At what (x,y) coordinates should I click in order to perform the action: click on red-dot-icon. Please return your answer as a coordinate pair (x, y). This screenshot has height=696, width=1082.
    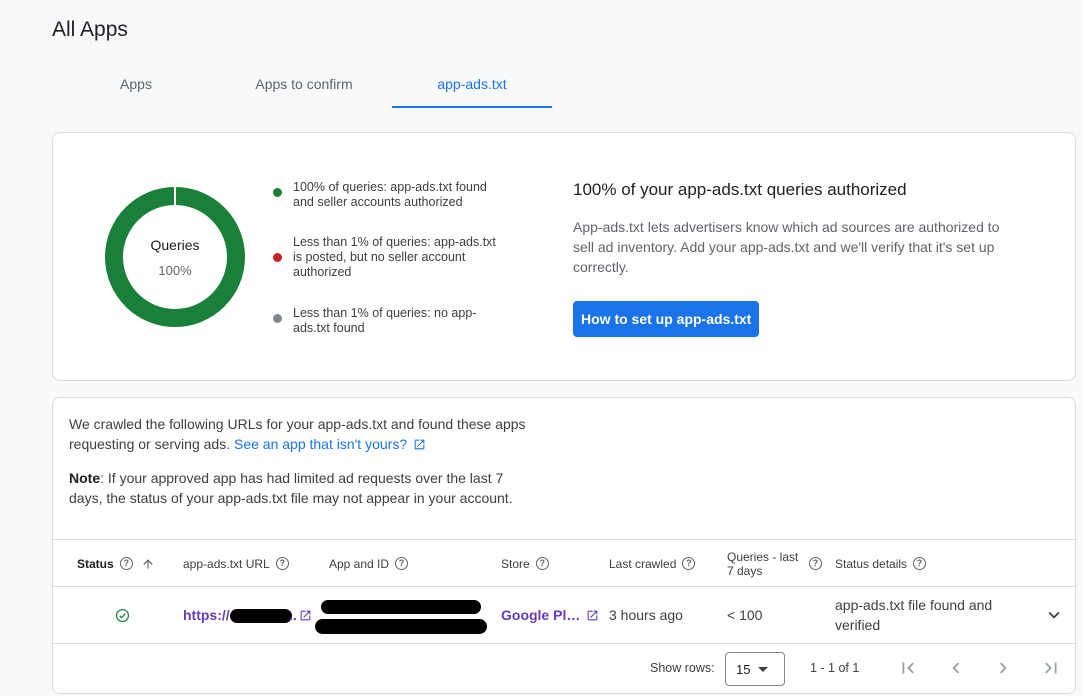
    Looking at the image, I should click on (277, 257).